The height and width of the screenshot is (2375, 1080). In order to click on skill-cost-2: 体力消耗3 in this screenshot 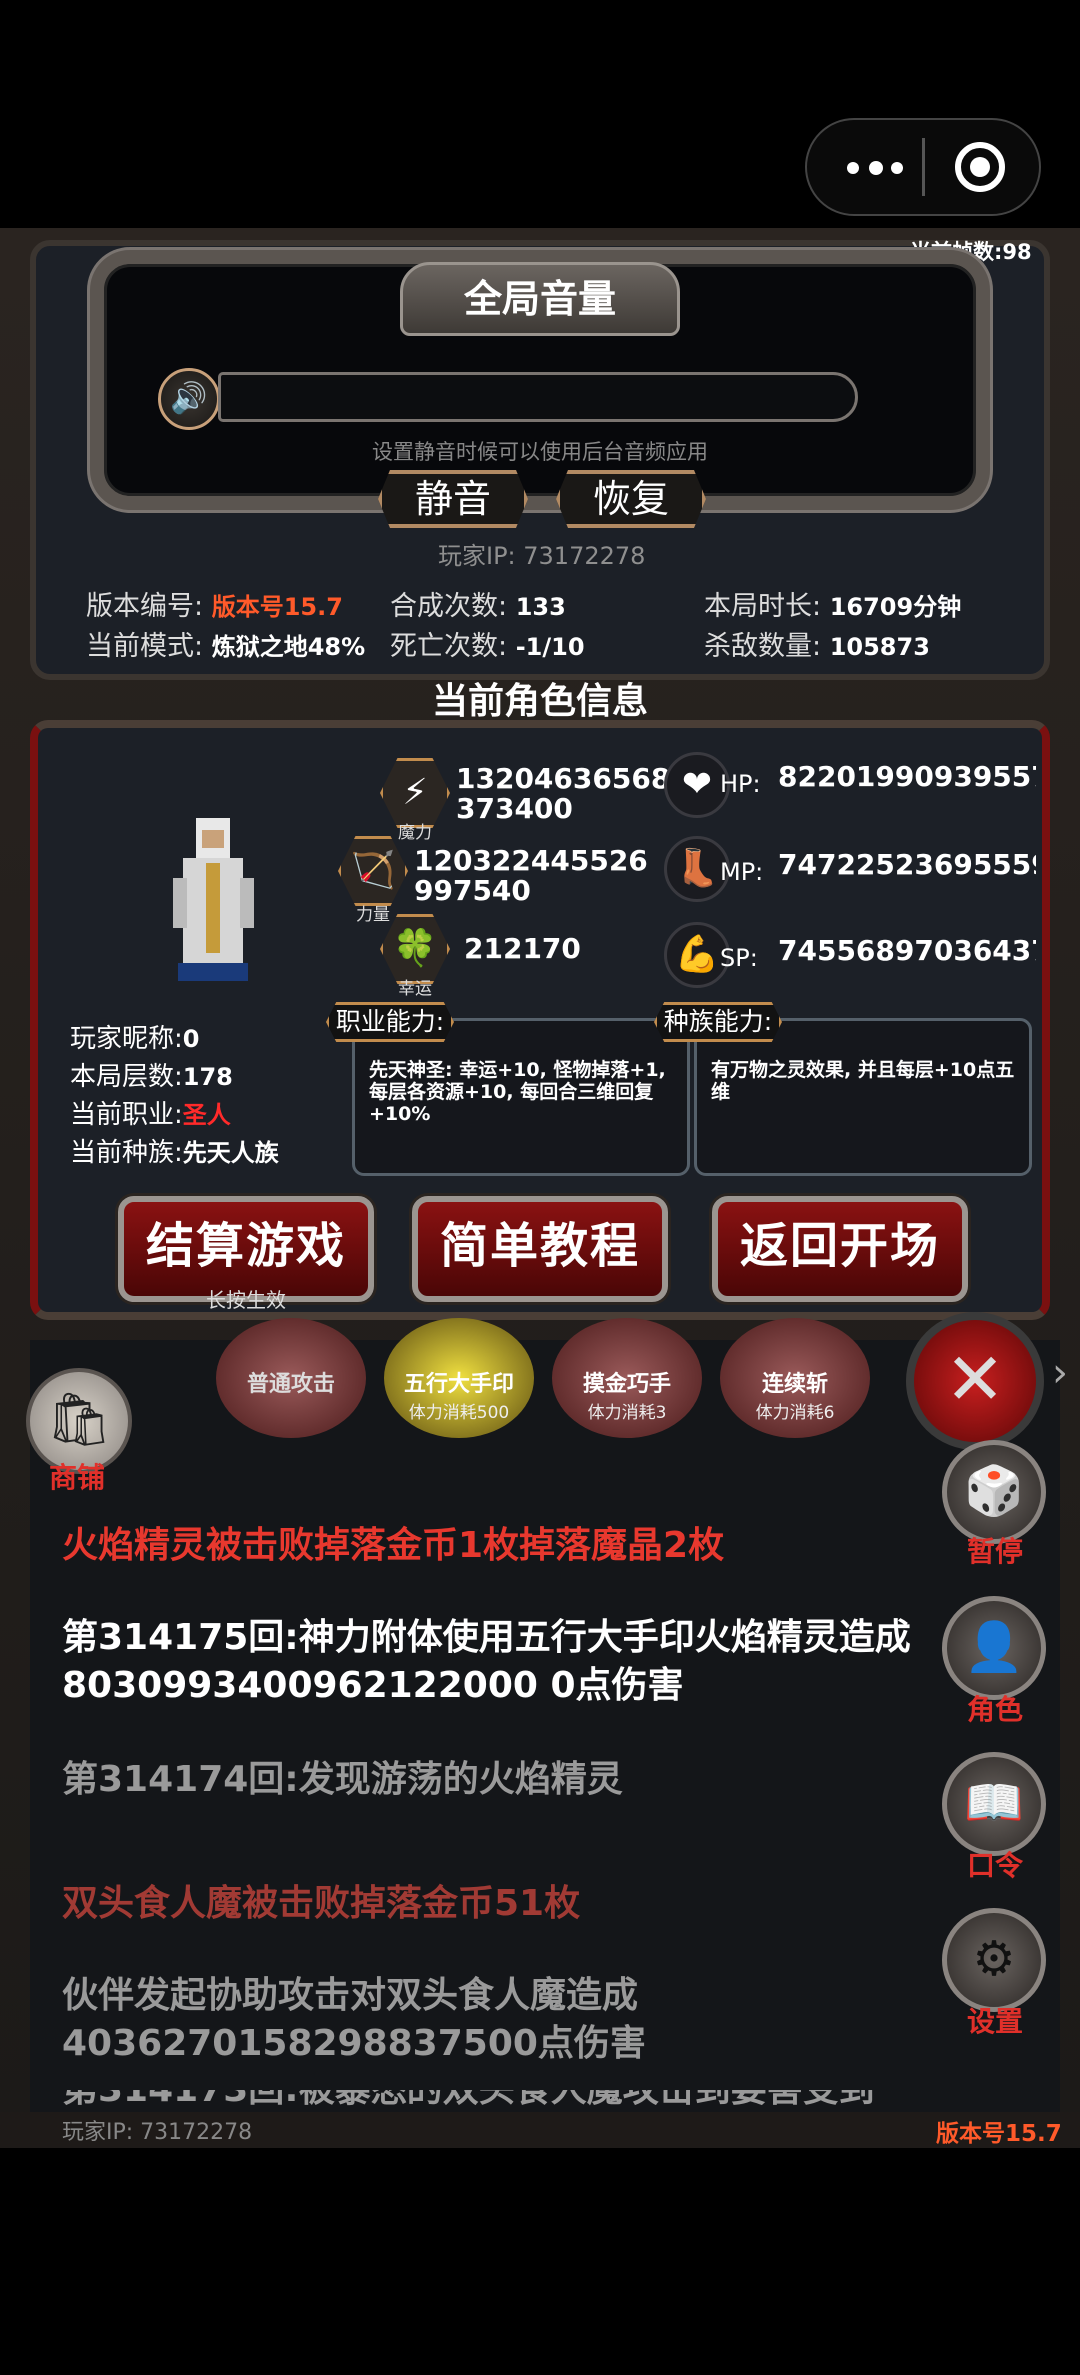, I will do `click(627, 1413)`.